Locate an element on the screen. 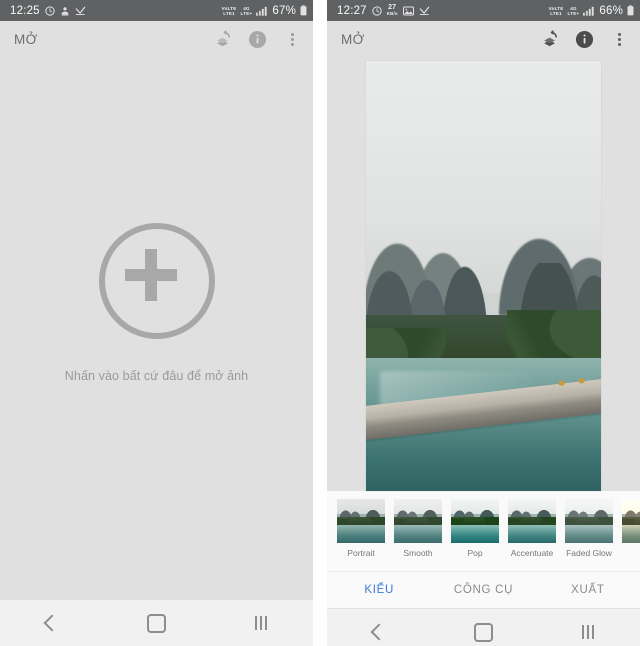  bottom-tab-bar: KIỂU CÔNG CỤ XUẤT is located at coordinates (483, 589).